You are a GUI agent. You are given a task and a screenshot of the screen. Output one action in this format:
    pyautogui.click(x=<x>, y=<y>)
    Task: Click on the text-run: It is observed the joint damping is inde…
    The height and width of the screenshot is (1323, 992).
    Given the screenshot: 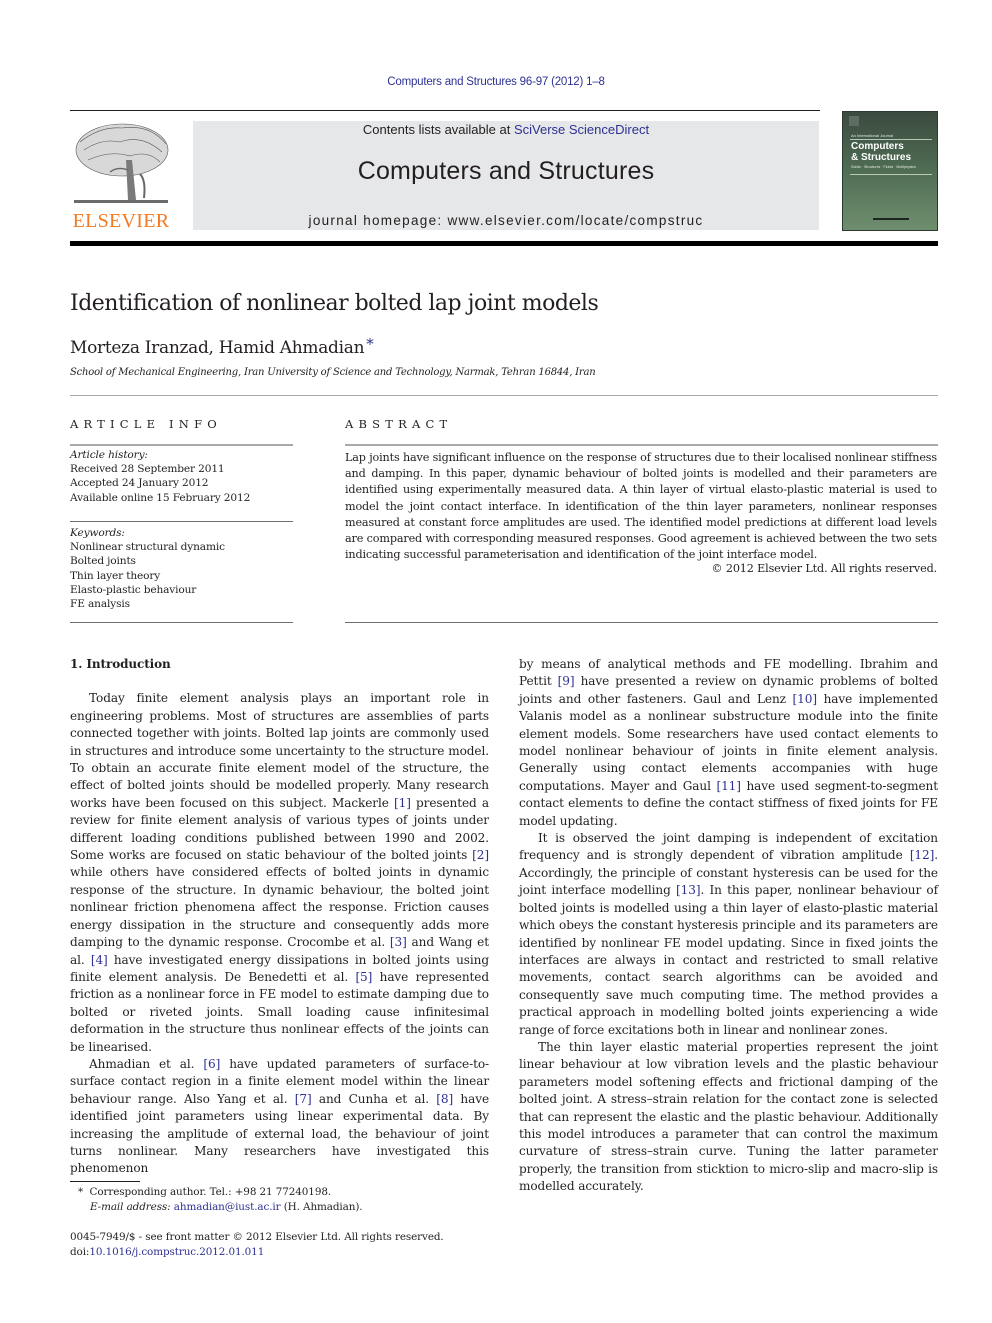 What is the action you would take?
    pyautogui.click(x=728, y=847)
    